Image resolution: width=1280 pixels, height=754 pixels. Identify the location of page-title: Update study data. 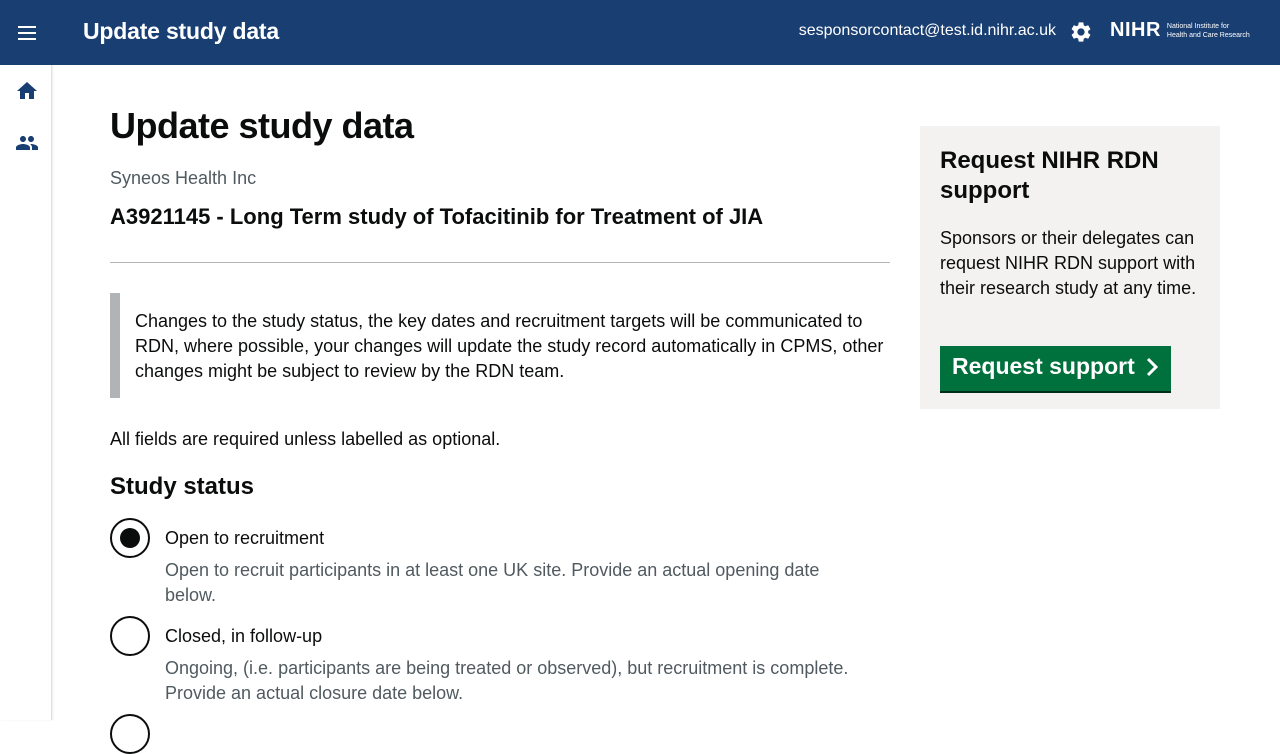
(262, 125).